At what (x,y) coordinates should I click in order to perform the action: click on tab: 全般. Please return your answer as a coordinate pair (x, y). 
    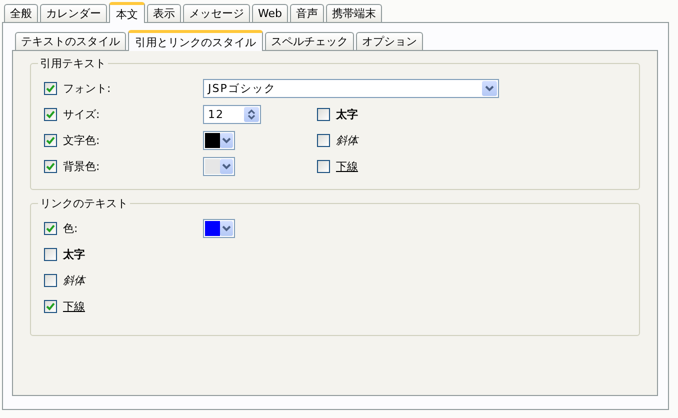
    Looking at the image, I should click on (21, 13).